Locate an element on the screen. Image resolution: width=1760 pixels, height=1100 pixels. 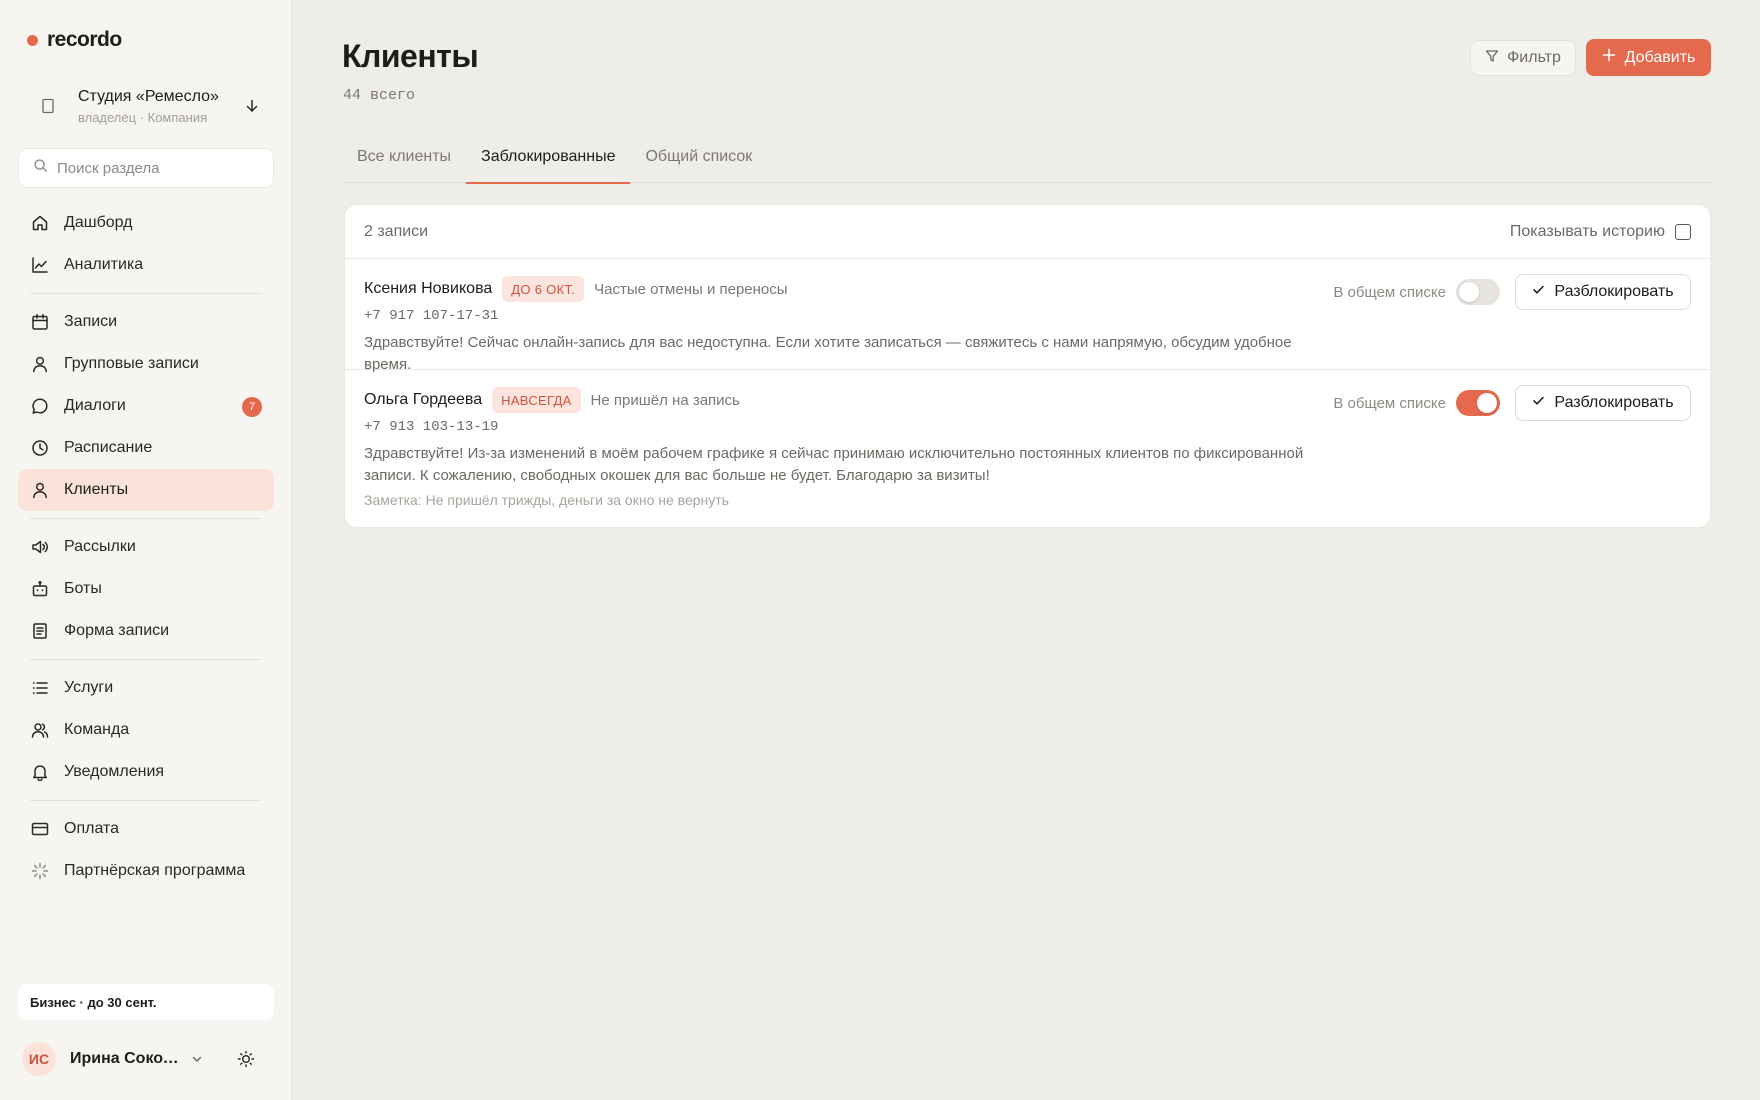
team-icon is located at coordinates (40, 730).